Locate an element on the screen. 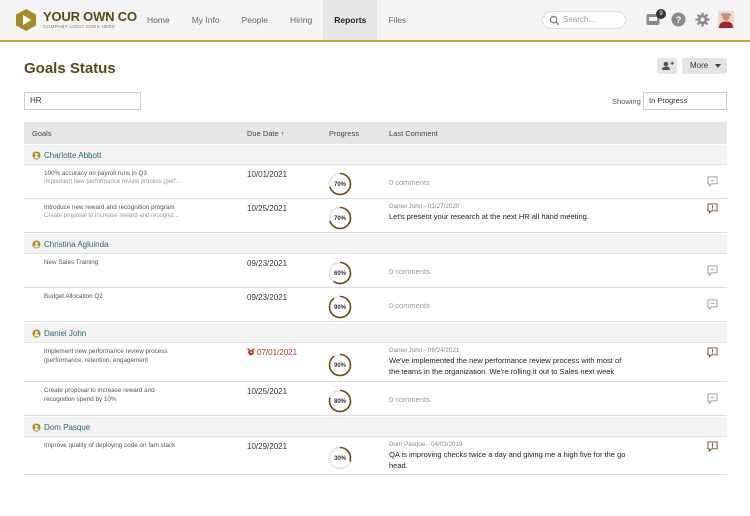  alarm-clock-icon is located at coordinates (251, 352).